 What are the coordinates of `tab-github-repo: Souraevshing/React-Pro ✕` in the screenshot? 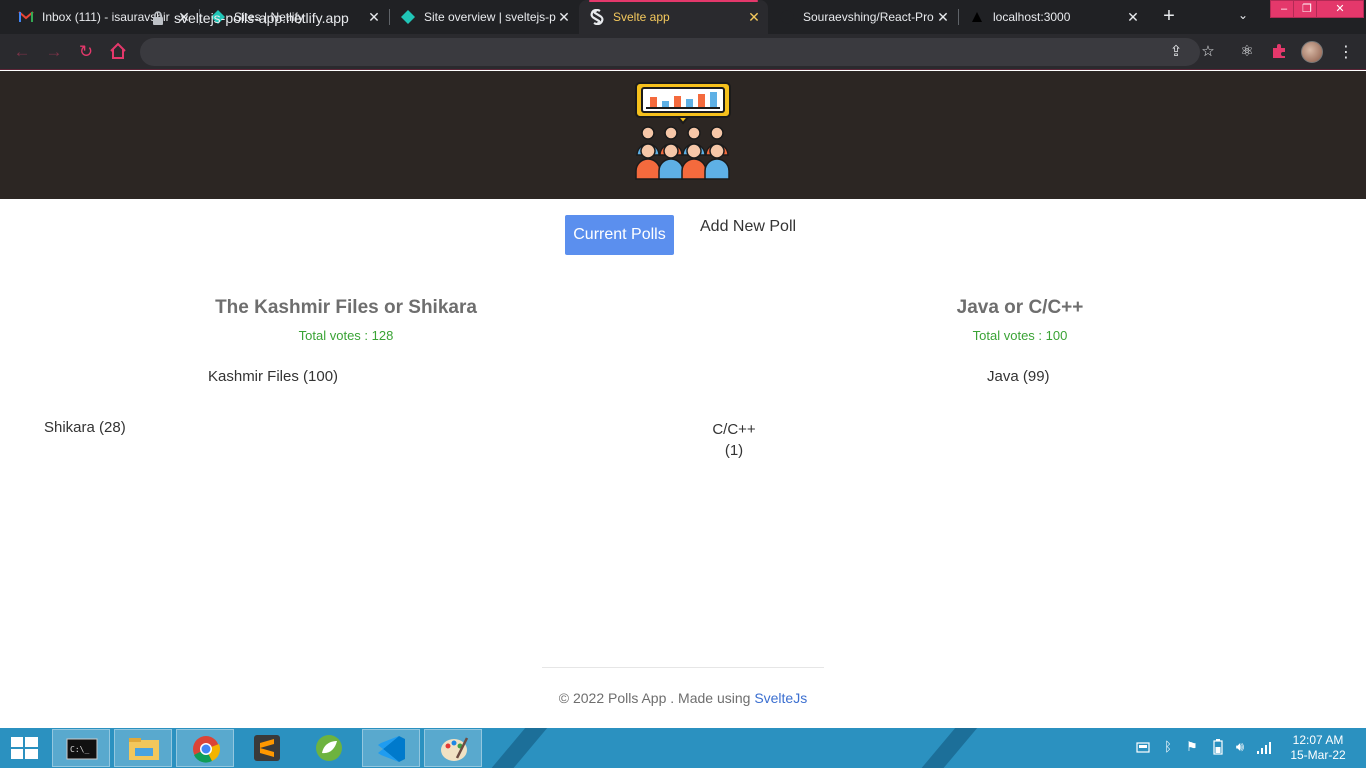 It's located at (863, 17).